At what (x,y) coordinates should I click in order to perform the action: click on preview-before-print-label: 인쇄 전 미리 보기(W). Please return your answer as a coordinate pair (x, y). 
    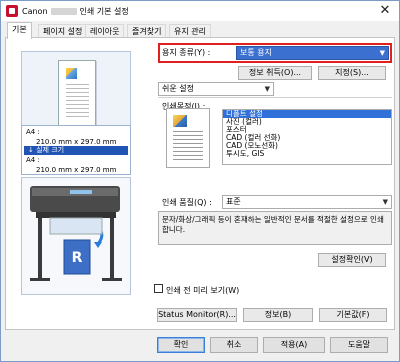
    Looking at the image, I should click on (203, 290).